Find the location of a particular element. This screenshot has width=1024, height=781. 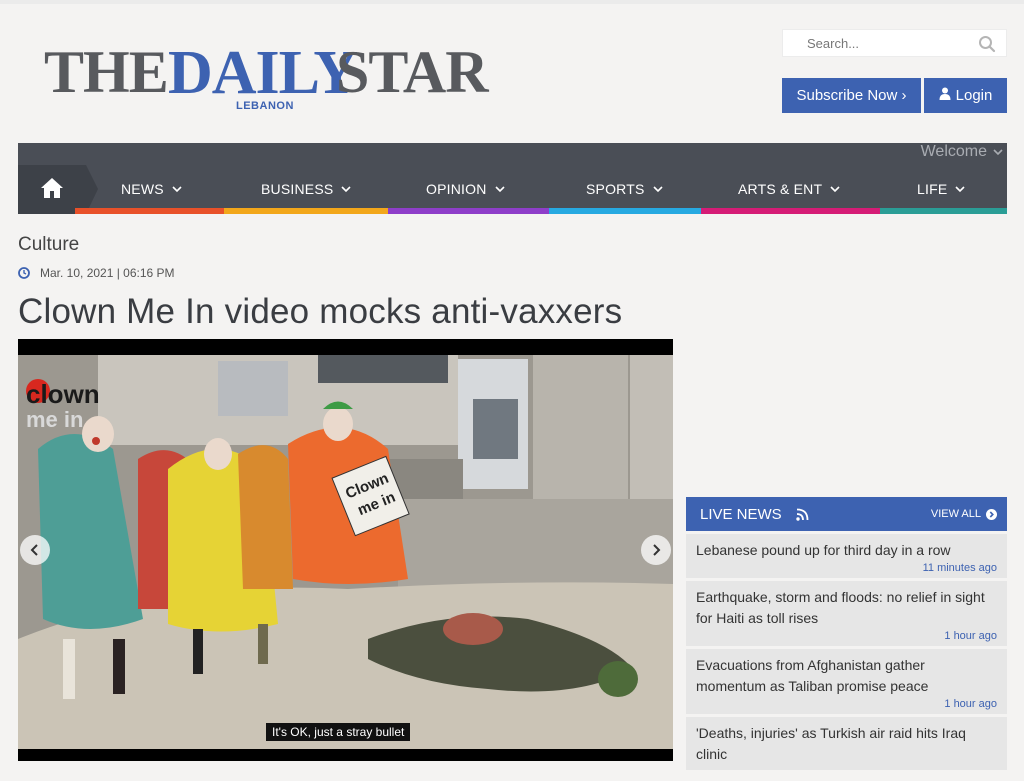

article-date: Mar. 10, 2021 | 06:16 PM is located at coordinates (96, 273).